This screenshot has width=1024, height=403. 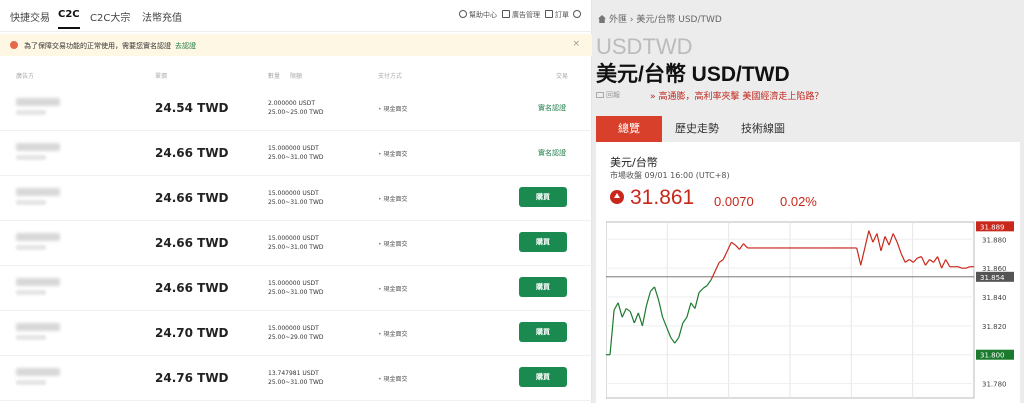 I want to click on col-advertiser: 廣告方, so click(x=25, y=76).